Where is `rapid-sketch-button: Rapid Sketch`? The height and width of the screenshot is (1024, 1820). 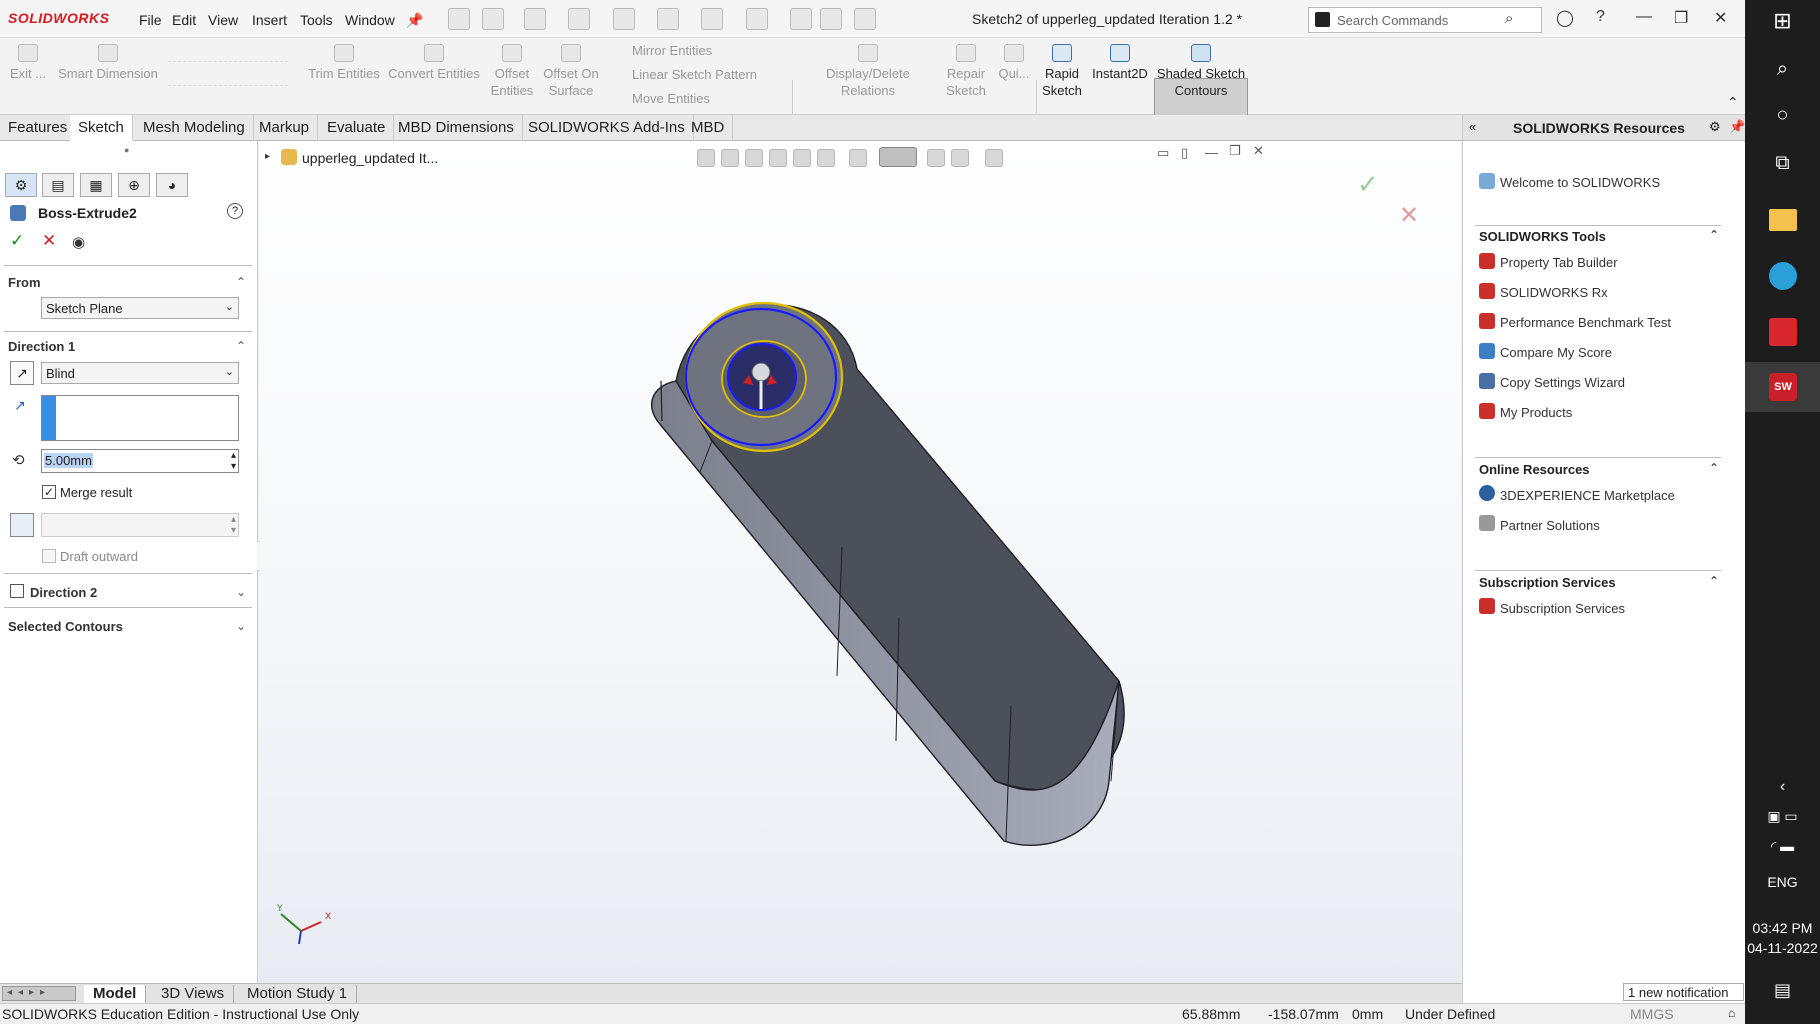
rapid-sketch-button: Rapid Sketch is located at coordinates (1062, 71).